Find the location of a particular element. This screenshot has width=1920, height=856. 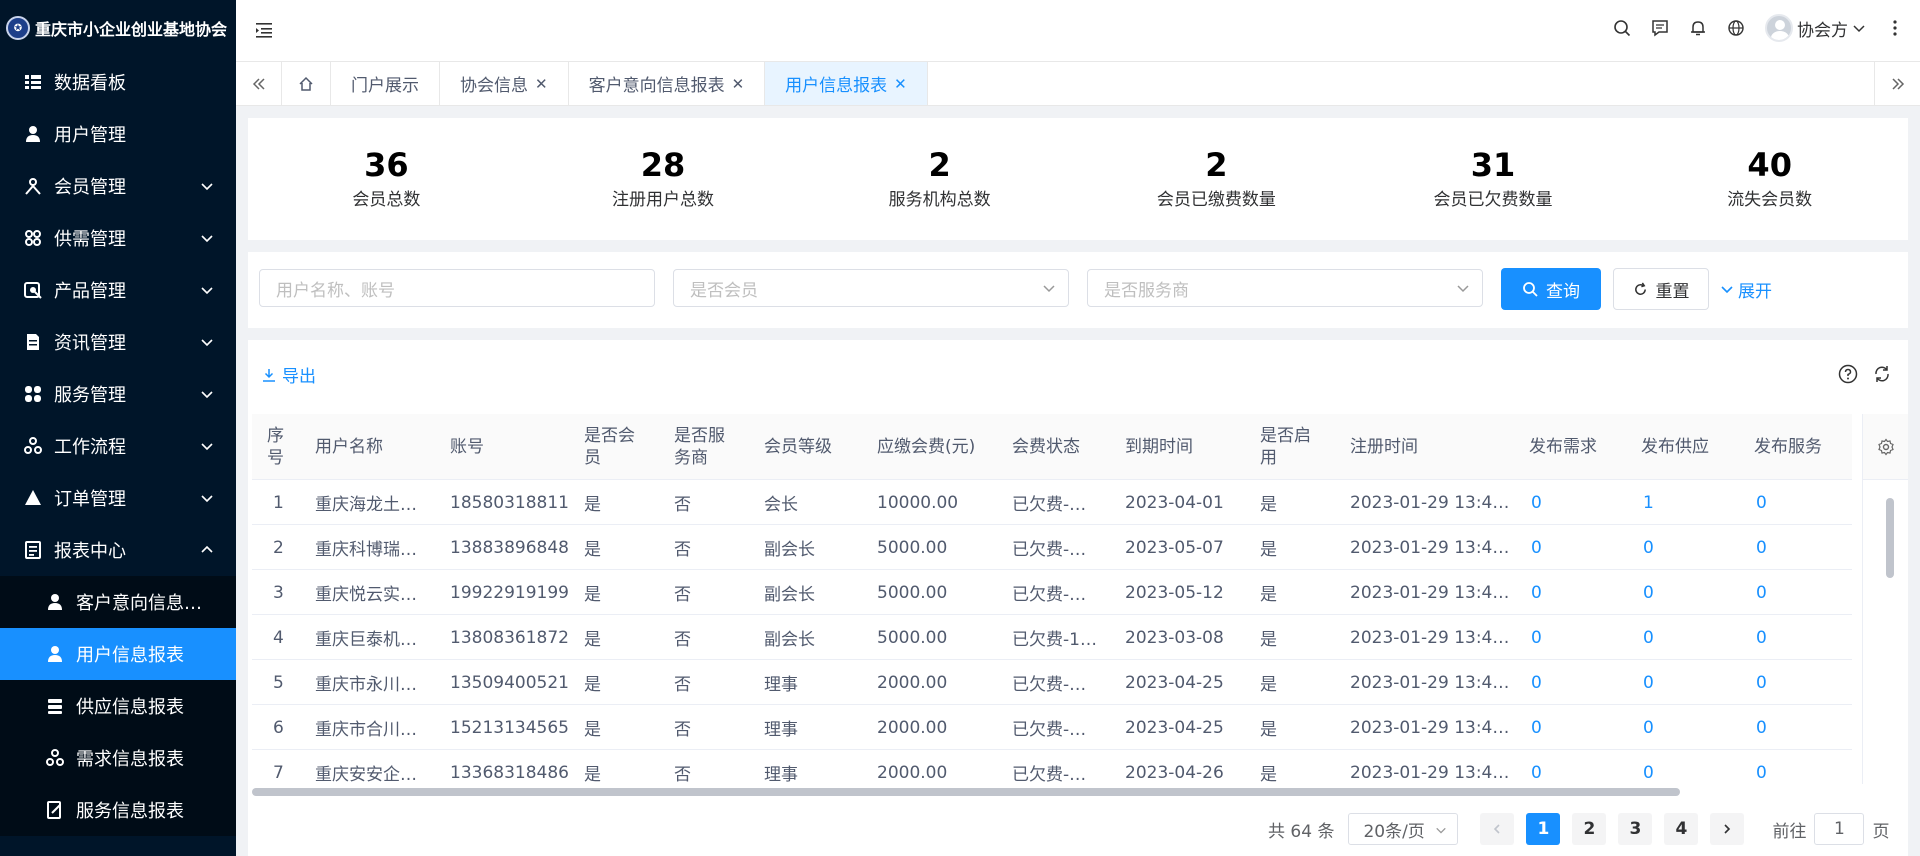

chevron-down-icon is located at coordinates (207, 447).